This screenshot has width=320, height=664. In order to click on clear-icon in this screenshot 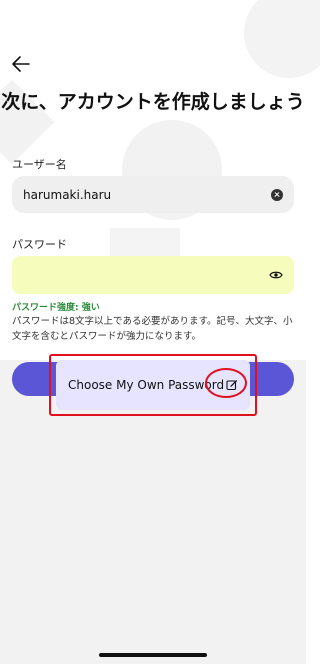, I will do `click(277, 194)`.